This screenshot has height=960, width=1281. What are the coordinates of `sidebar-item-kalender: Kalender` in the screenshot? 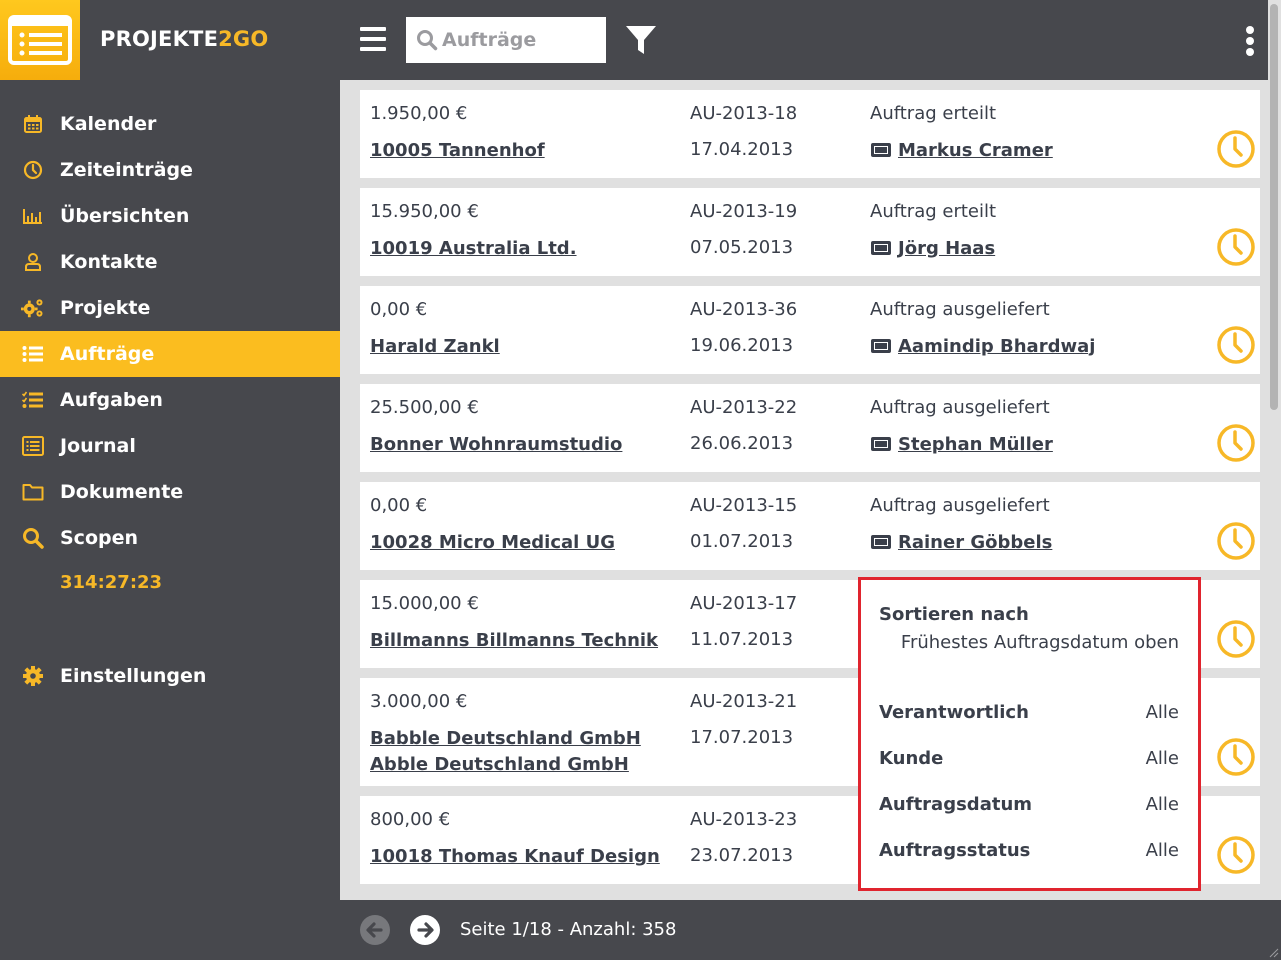 It's located at (170, 124).